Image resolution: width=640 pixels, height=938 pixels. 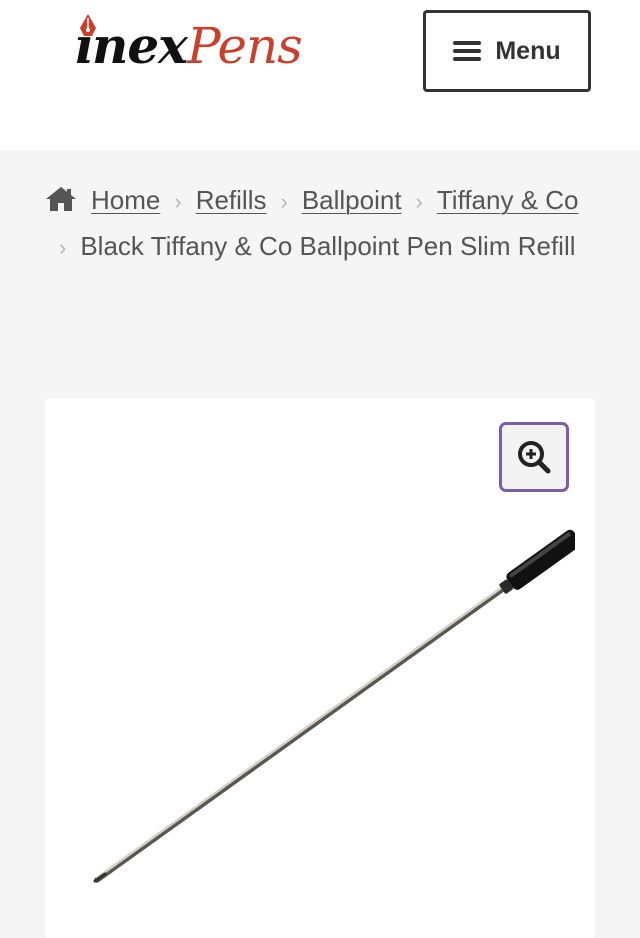 I want to click on home-icon, so click(x=61, y=199).